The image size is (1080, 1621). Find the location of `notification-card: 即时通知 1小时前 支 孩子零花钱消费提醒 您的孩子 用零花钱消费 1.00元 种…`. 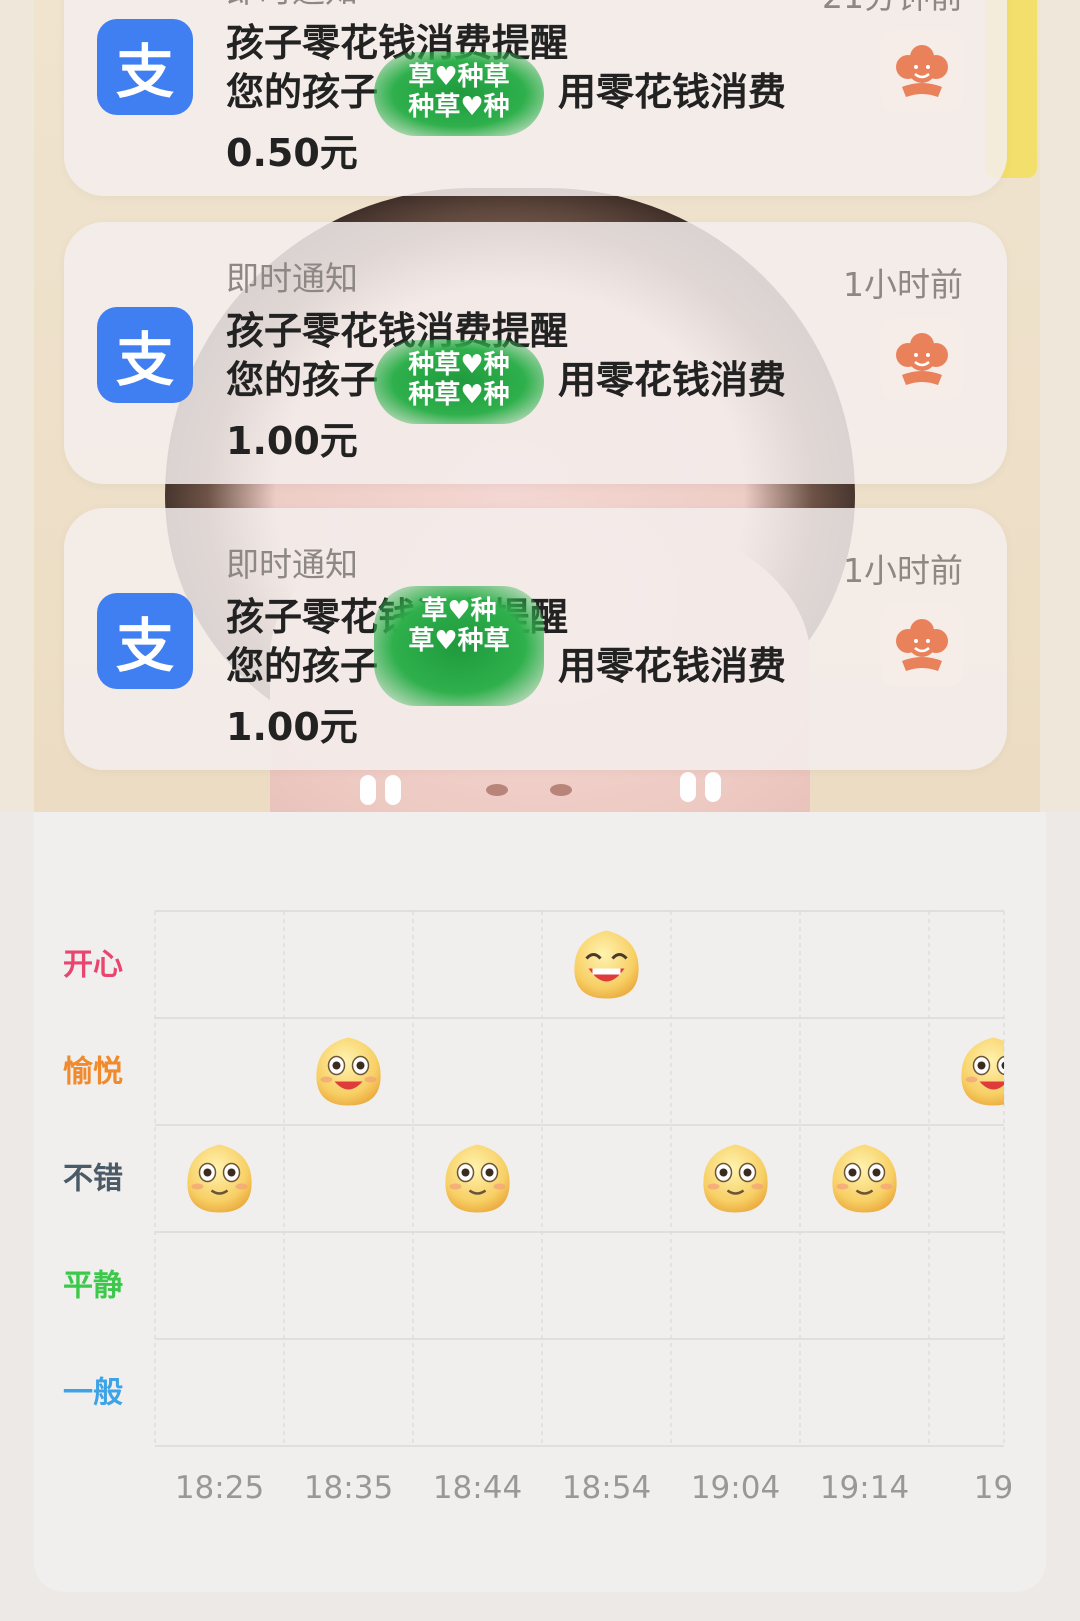

notification-card: 即时通知 1小时前 支 孩子零花钱消费提醒 您的孩子 用零花钱消费 1.00元 种… is located at coordinates (535, 353).